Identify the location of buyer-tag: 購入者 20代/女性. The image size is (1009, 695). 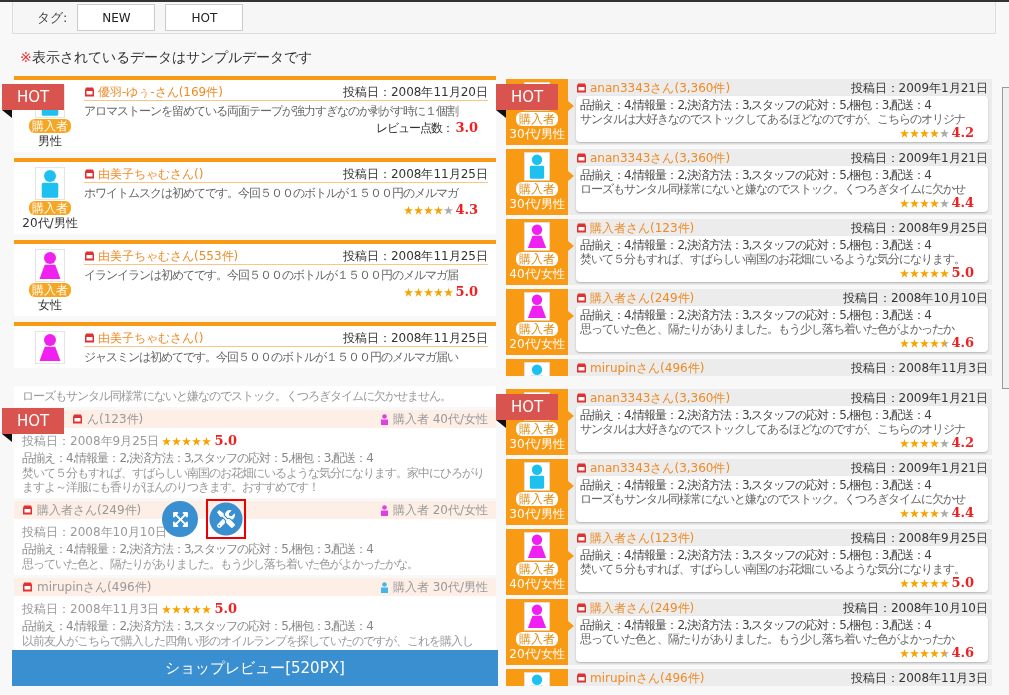
(440, 510).